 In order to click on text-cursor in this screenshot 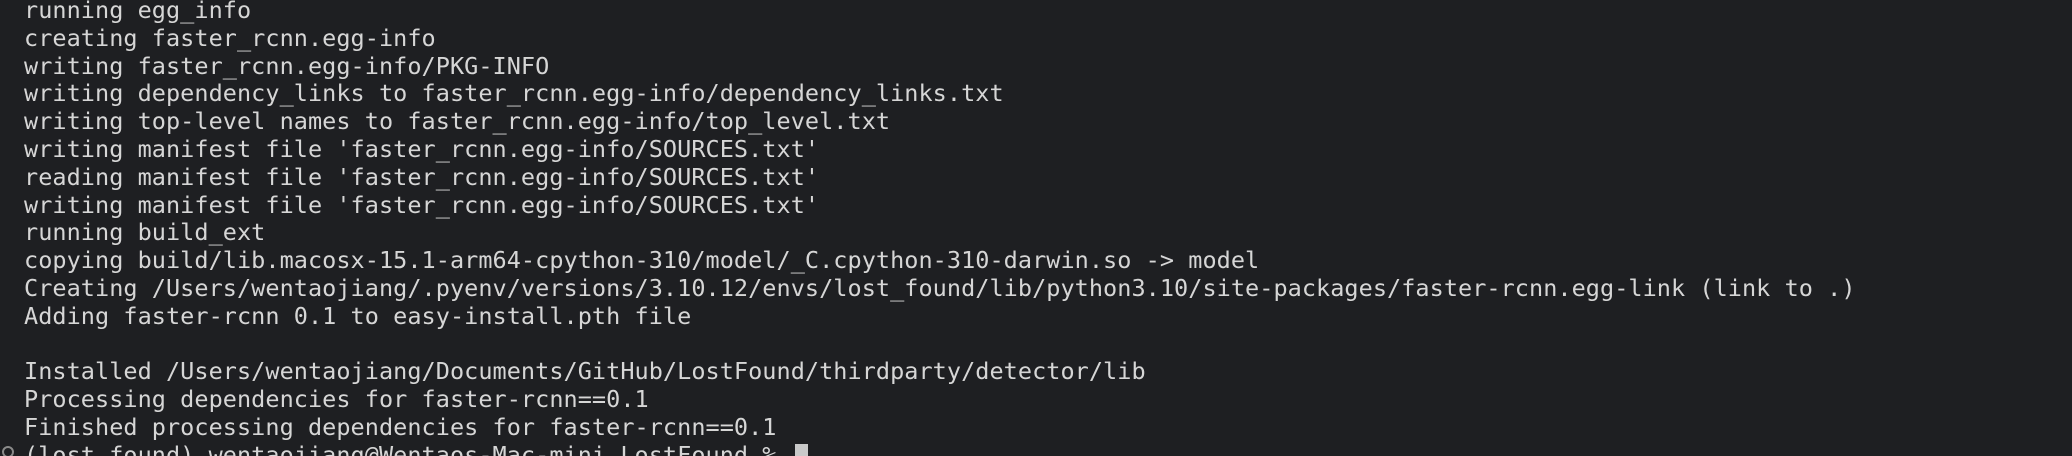, I will do `click(801, 449)`.